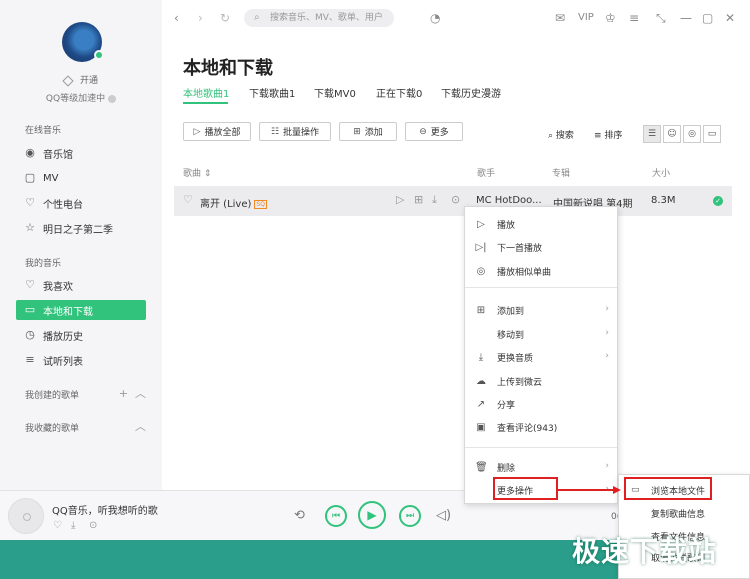 This screenshot has height=579, width=750. I want to click on menu-item-delete: 🗑 删除 ›, so click(541, 467).